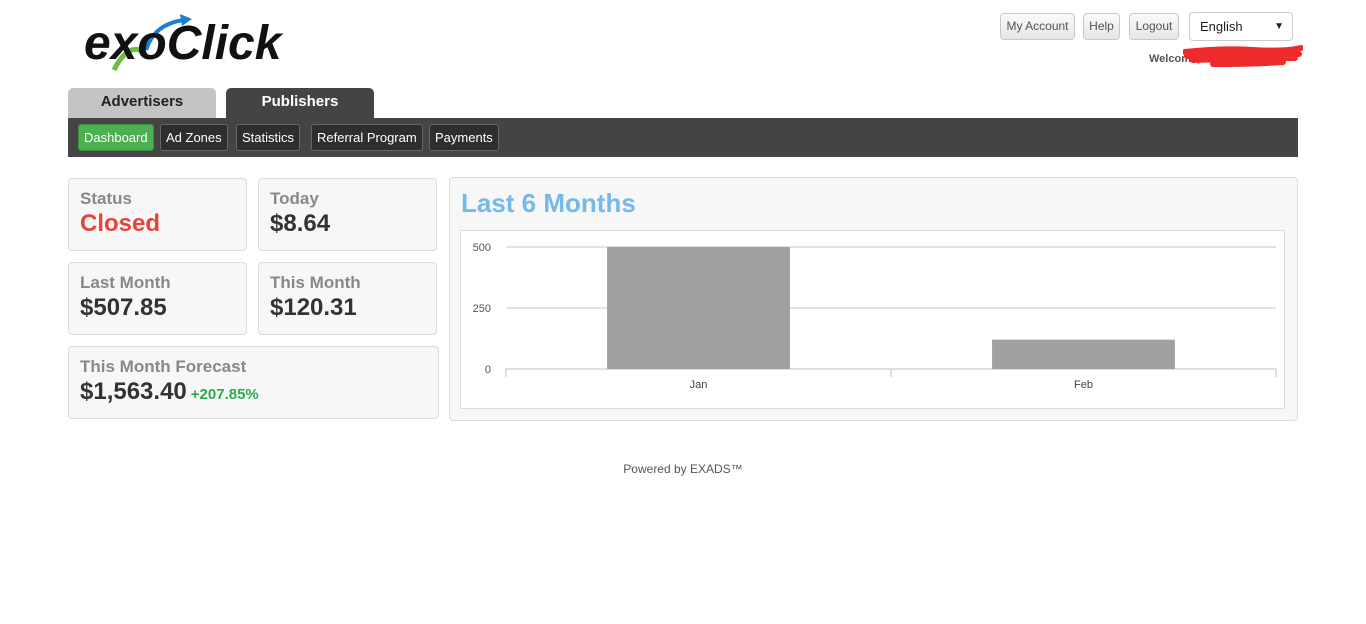 The height and width of the screenshot is (624, 1366). What do you see at coordinates (1101, 26) in the screenshot?
I see `help-button: Help` at bounding box center [1101, 26].